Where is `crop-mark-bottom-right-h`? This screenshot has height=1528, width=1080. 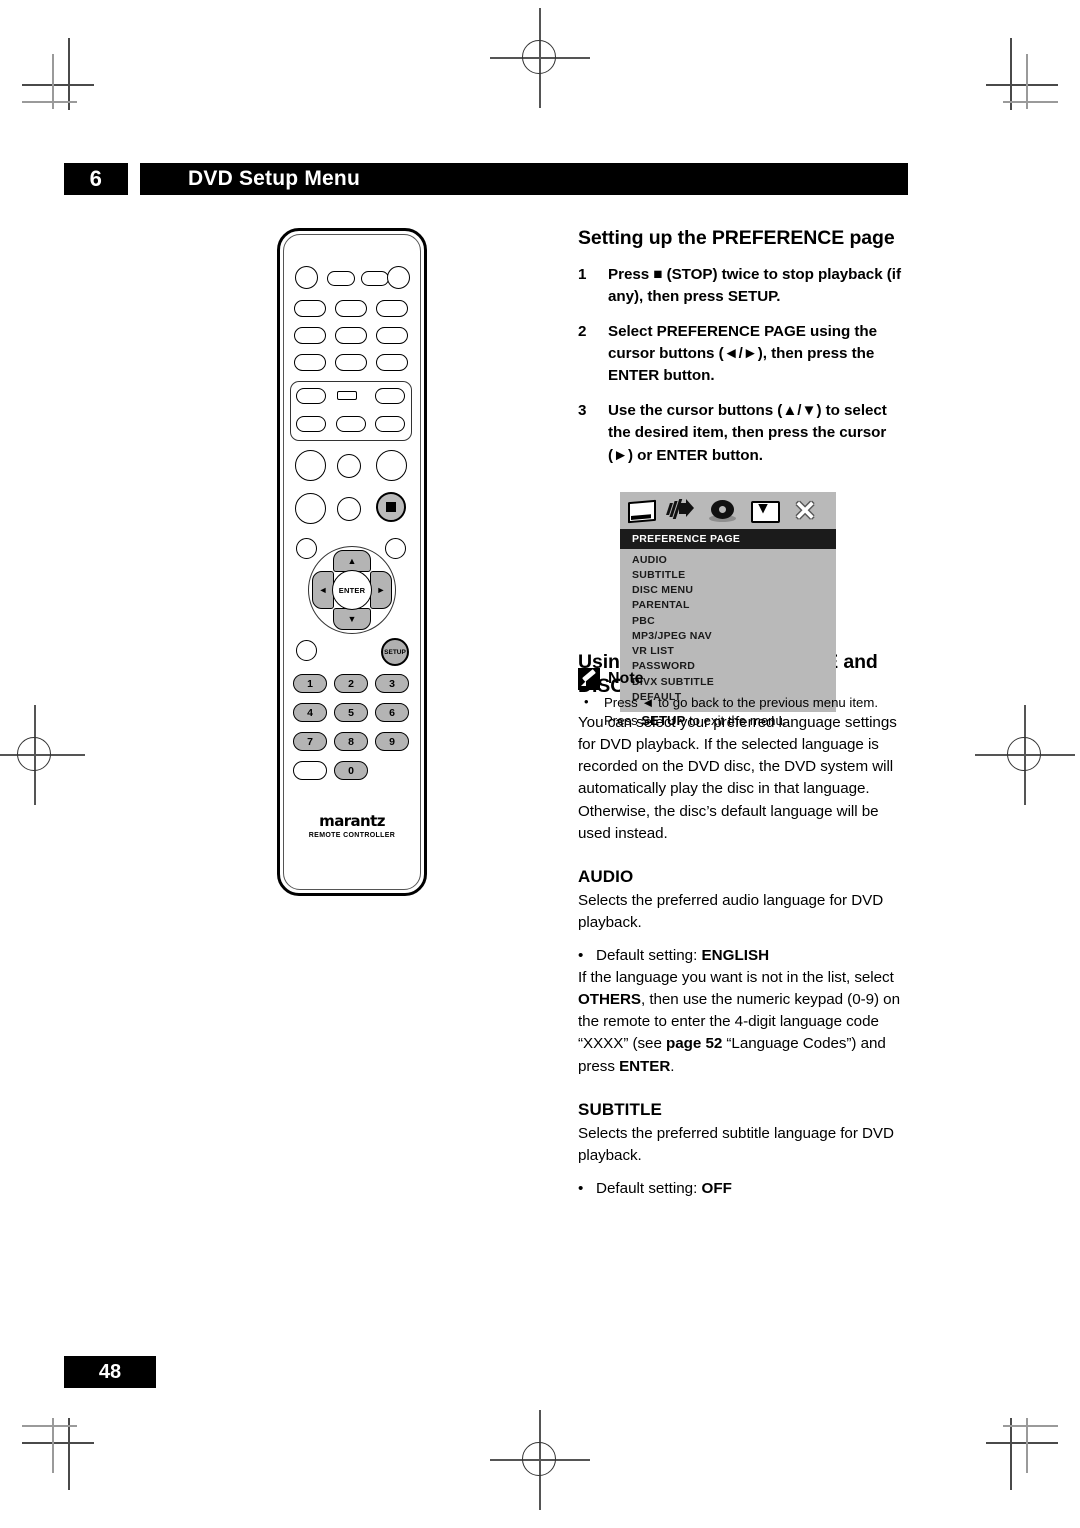
crop-mark-bottom-right-h is located at coordinates (1022, 1443).